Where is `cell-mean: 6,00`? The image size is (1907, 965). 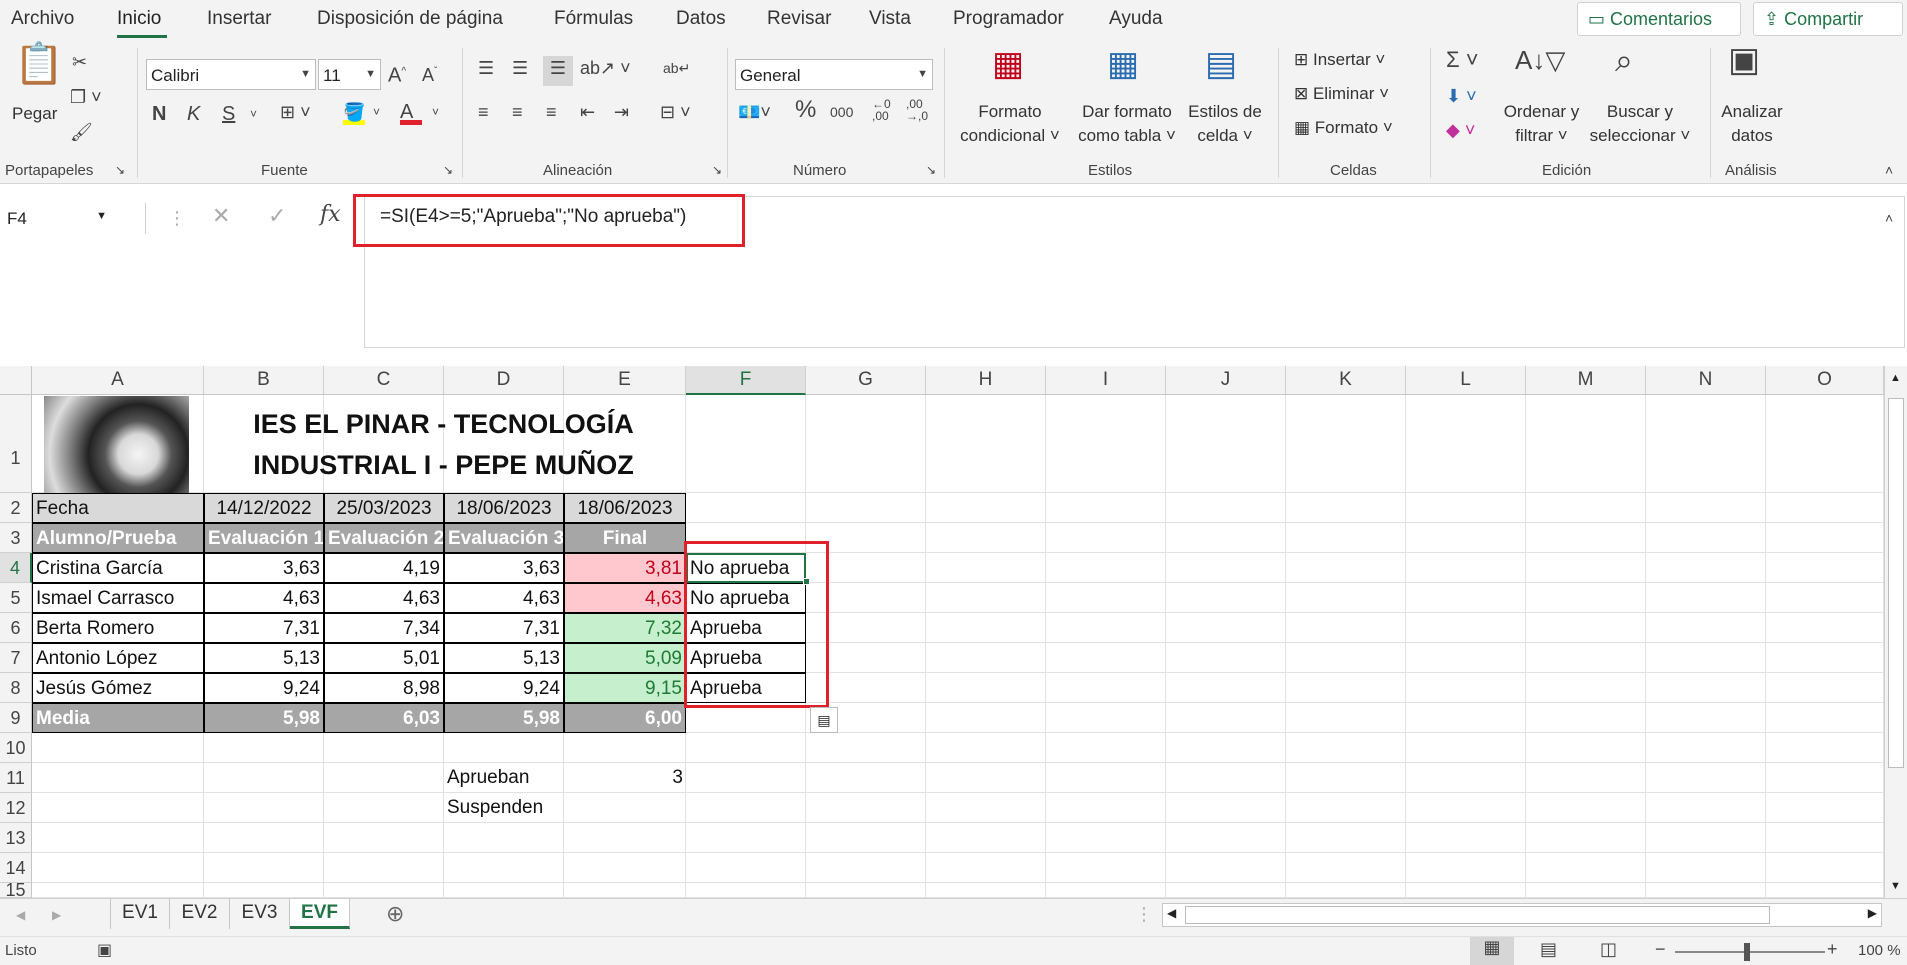
cell-mean: 6,00 is located at coordinates (625, 718).